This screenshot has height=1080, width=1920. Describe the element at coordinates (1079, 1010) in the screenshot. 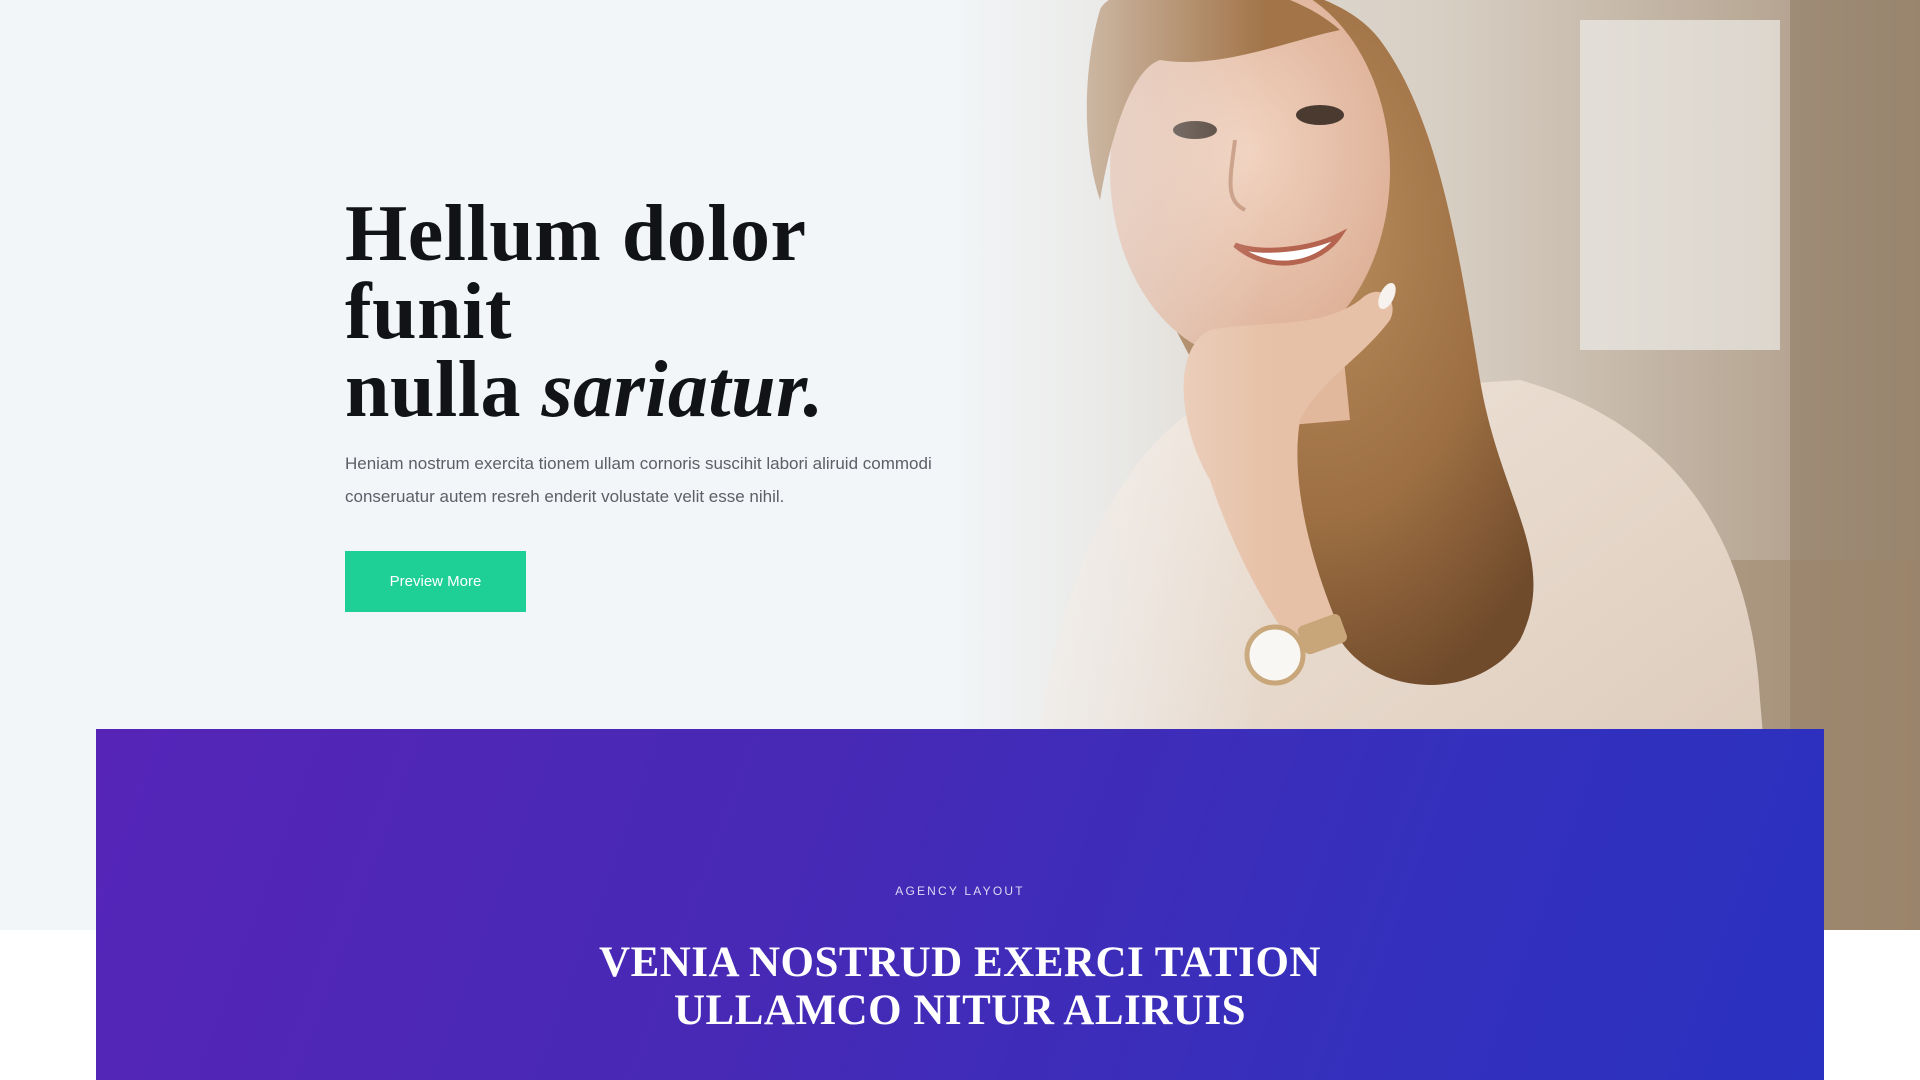

I see `band-title-bold: NITUR ALIRUIS` at that location.